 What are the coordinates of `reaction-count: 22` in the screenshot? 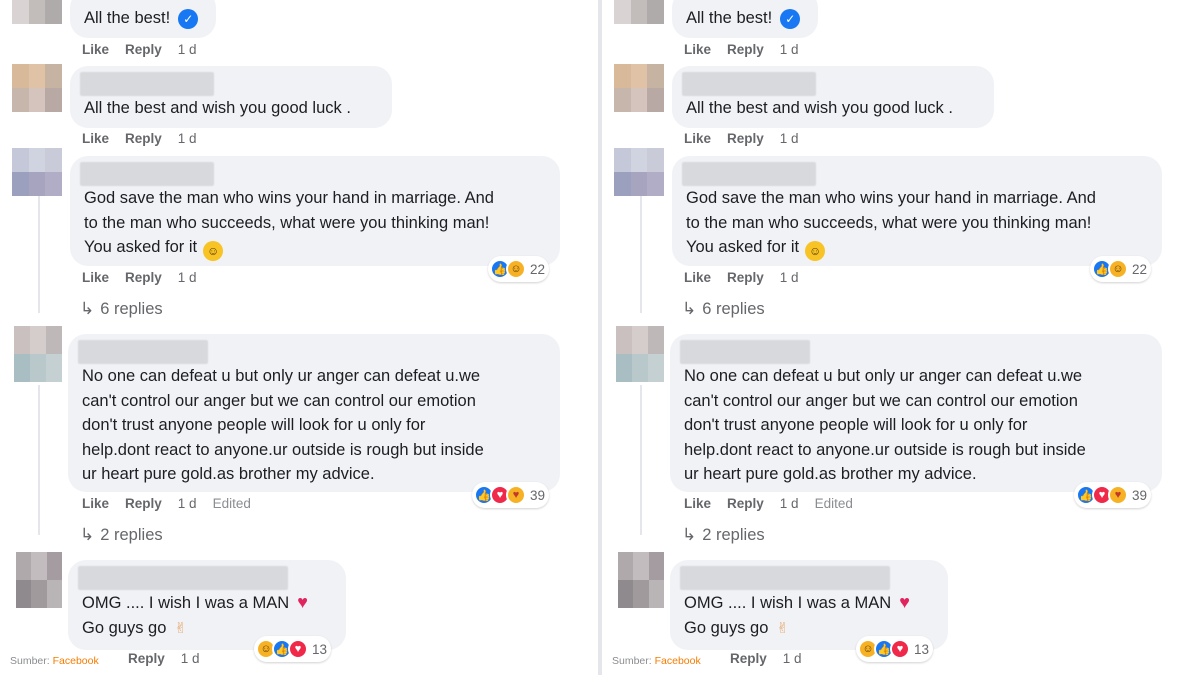 It's located at (1140, 269).